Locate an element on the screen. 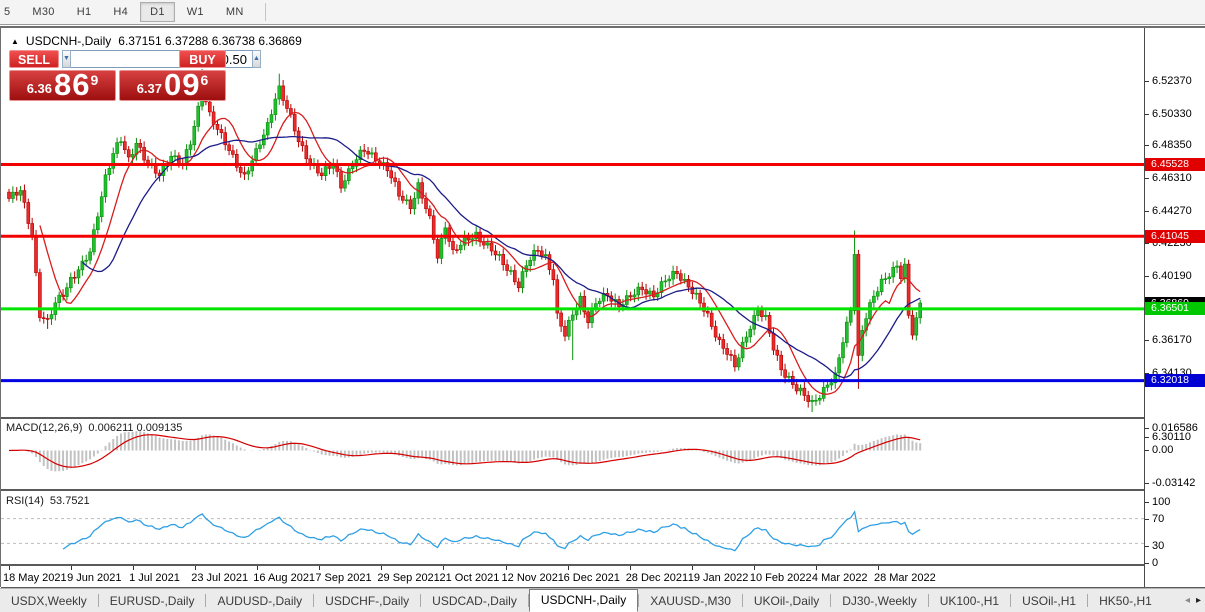 The width and height of the screenshot is (1205, 612). tab-xauusd-m30: XAUUSD-,M30 is located at coordinates (690, 601).